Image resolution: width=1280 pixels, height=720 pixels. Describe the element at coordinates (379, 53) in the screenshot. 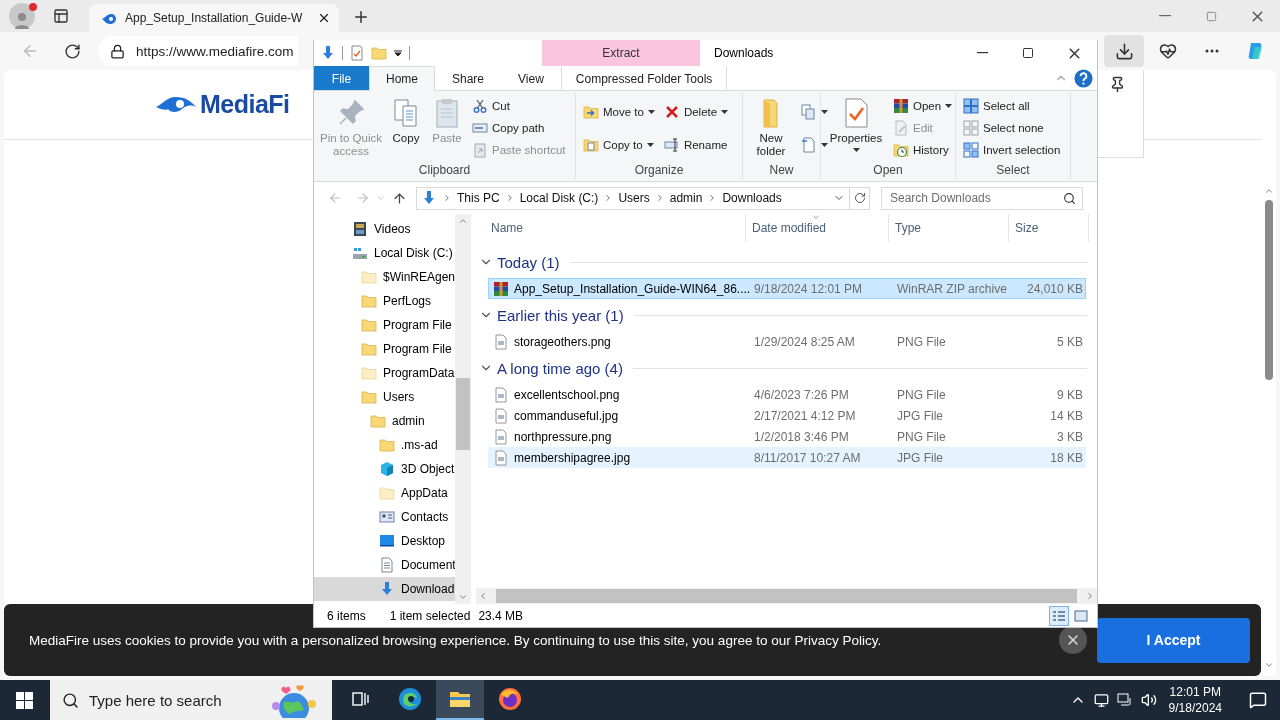

I see `folder-icon` at that location.